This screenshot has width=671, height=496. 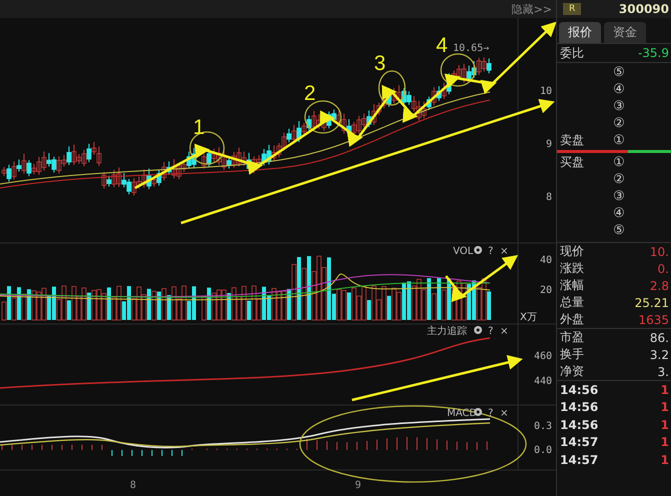 What do you see at coordinates (199, 127) in the screenshot?
I see `wave-number: 1` at bounding box center [199, 127].